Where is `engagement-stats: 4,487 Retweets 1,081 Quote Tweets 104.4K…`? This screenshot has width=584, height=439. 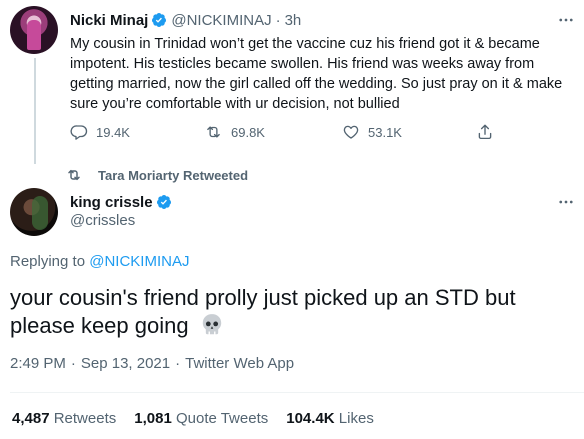 engagement-stats: 4,487 Retweets 1,081 Quote Tweets 104.4K… is located at coordinates (202, 418).